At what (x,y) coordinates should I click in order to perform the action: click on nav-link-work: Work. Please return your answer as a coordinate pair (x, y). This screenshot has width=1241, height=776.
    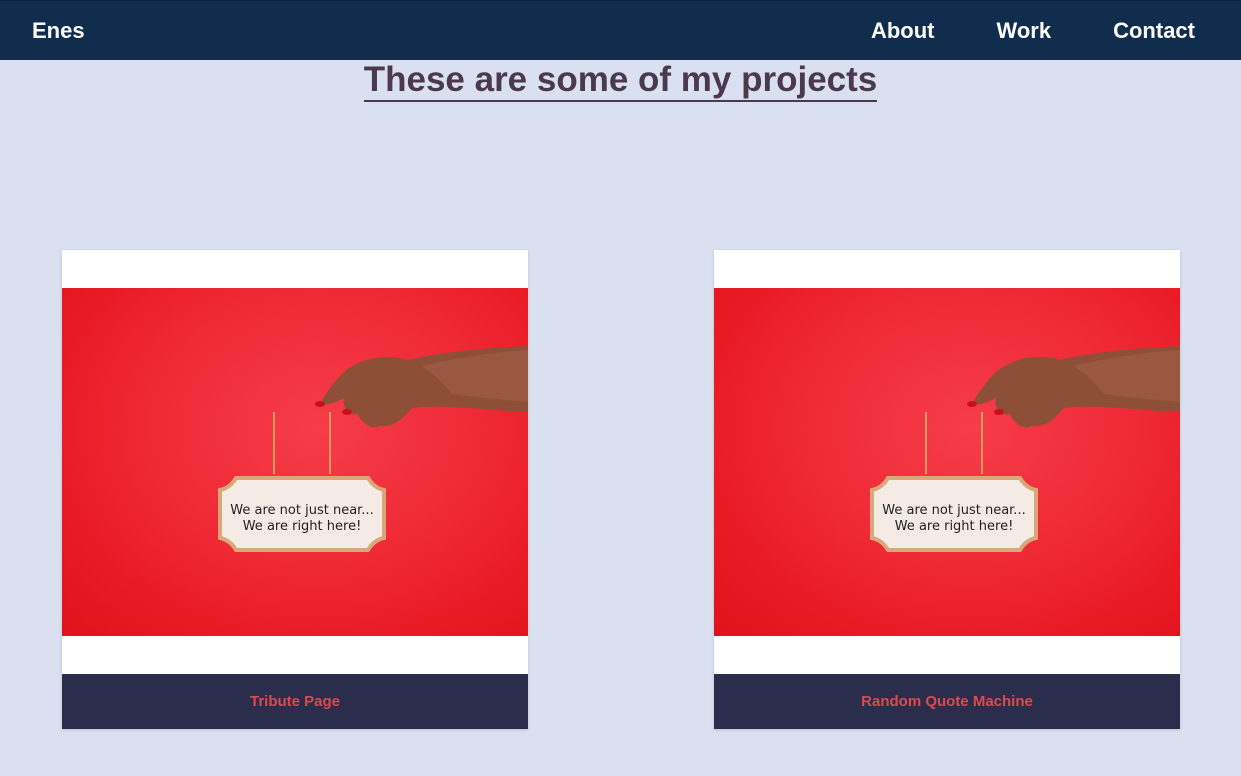
    Looking at the image, I should click on (1024, 31).